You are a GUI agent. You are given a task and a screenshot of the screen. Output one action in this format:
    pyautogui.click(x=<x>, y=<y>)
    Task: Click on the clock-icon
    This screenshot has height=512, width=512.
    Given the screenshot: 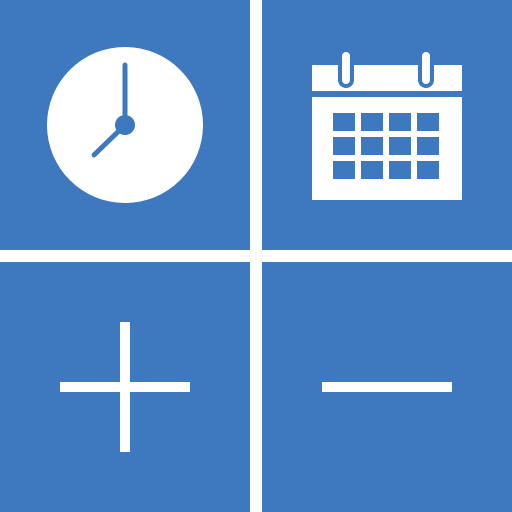 What is the action you would take?
    pyautogui.click(x=125, y=125)
    